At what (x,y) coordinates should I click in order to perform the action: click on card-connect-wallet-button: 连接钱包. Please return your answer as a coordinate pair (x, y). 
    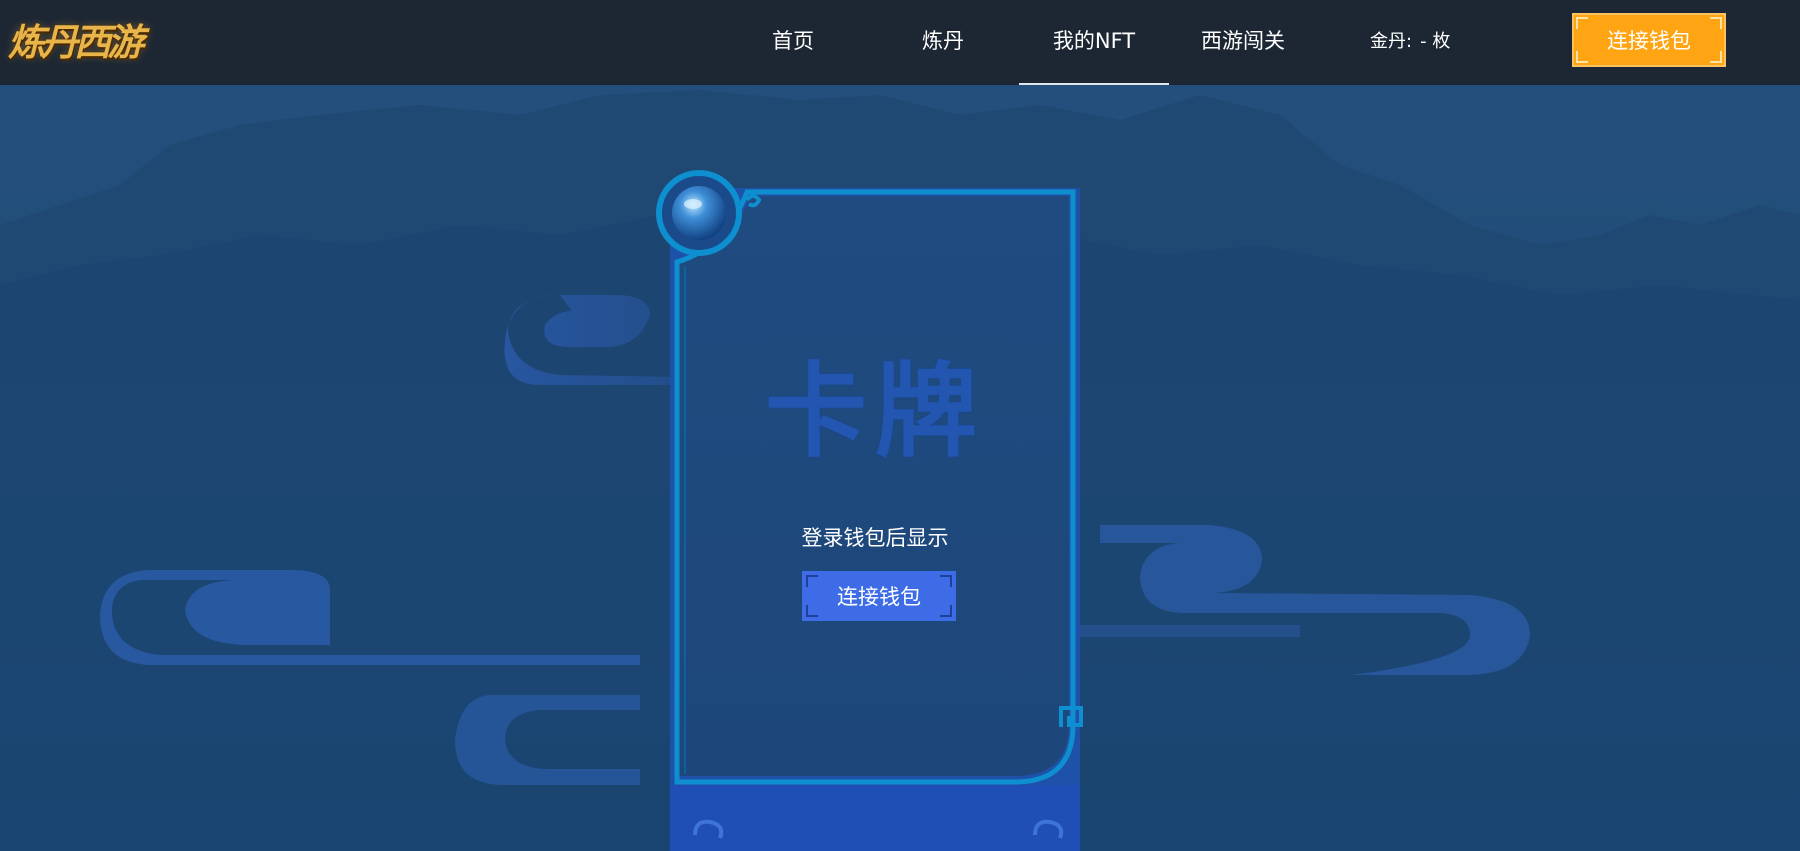
    Looking at the image, I should click on (879, 596).